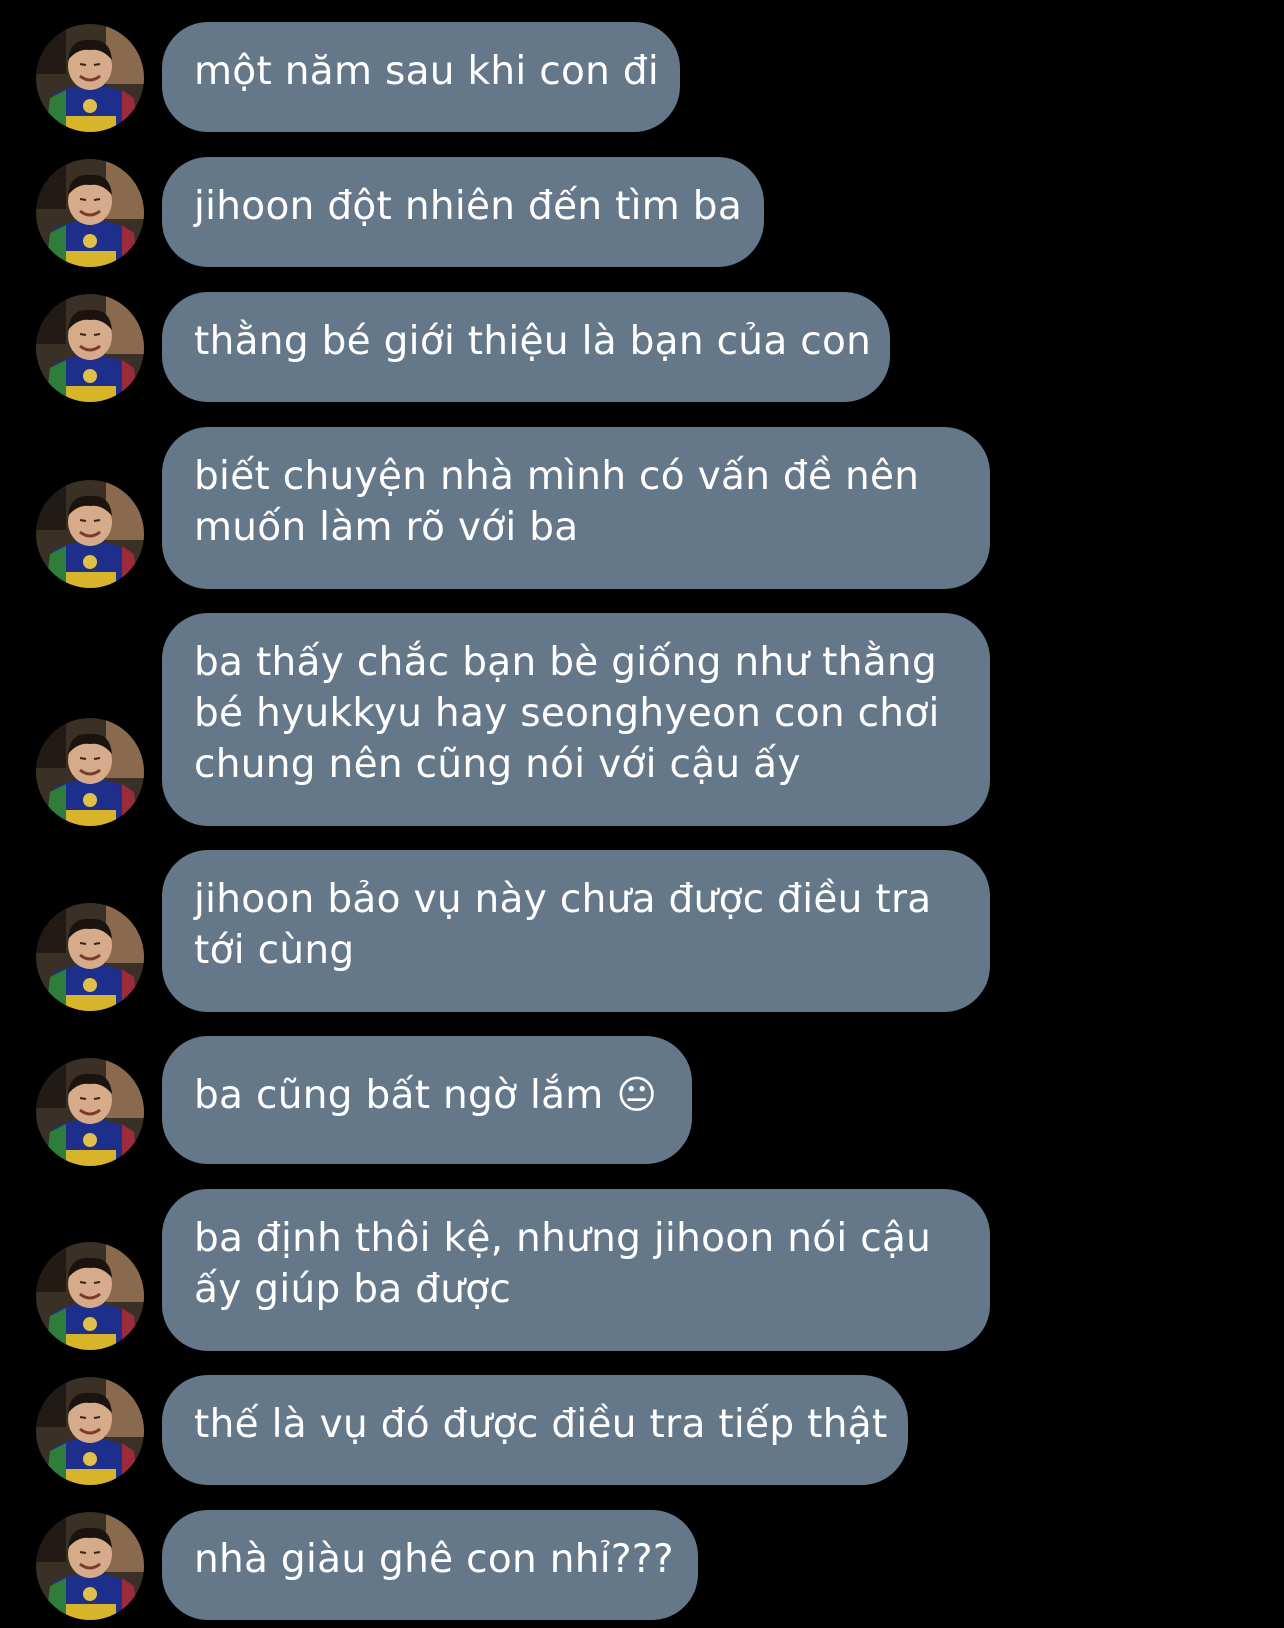  I want to click on message-text: chung nên cũng nói với cậu ấy, so click(497, 764).